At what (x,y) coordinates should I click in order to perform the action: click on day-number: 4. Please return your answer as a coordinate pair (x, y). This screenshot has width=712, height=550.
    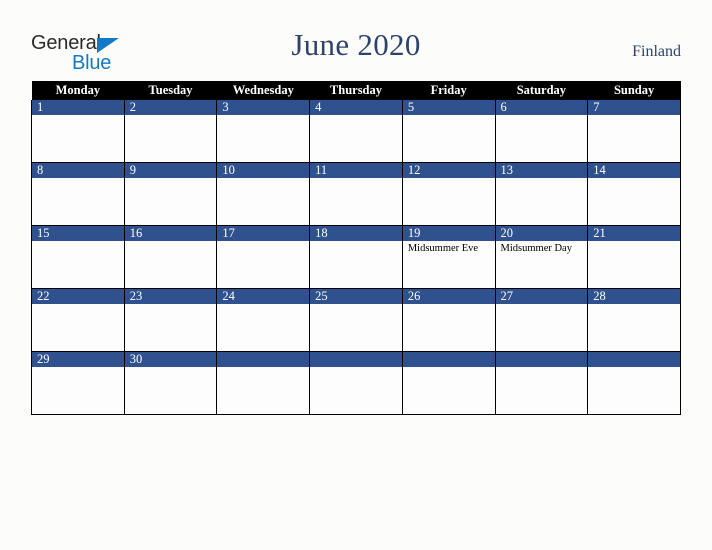
    Looking at the image, I should click on (356, 107).